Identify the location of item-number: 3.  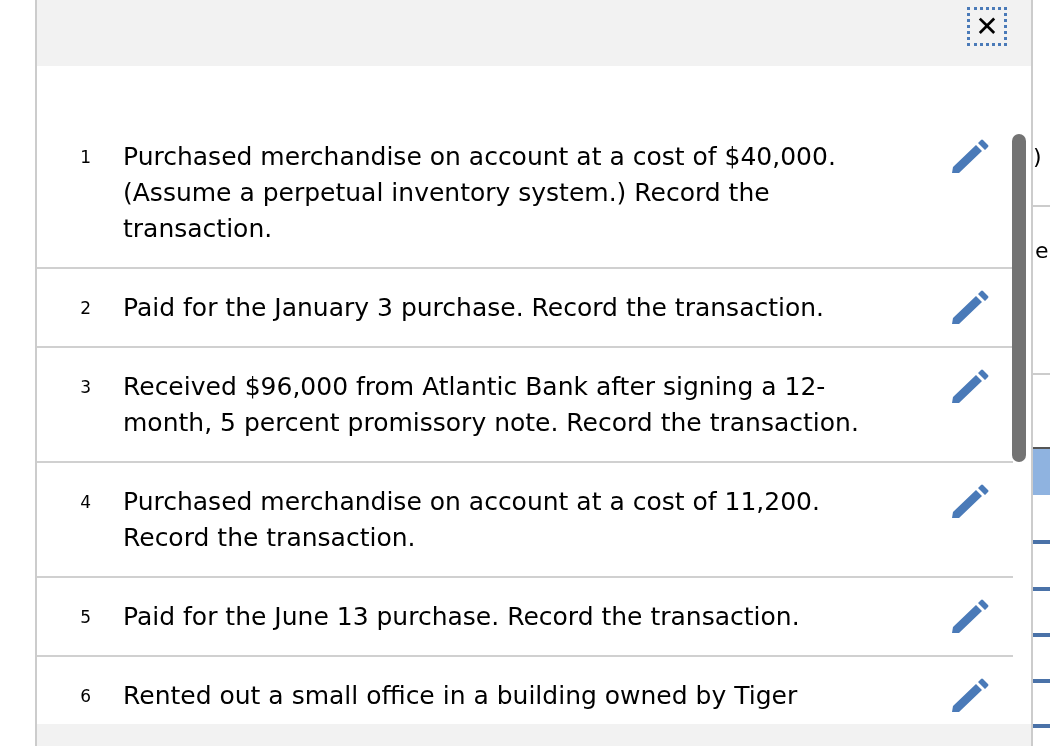
(85, 387).